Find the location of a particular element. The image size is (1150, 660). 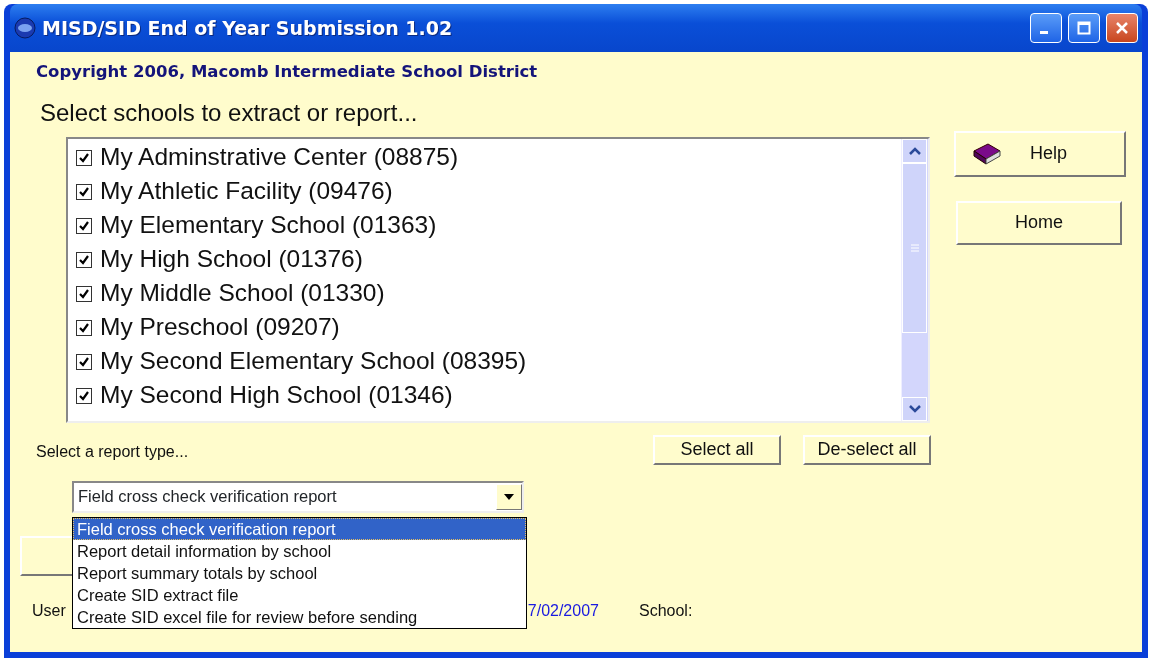

maximize-icon is located at coordinates (1084, 28).